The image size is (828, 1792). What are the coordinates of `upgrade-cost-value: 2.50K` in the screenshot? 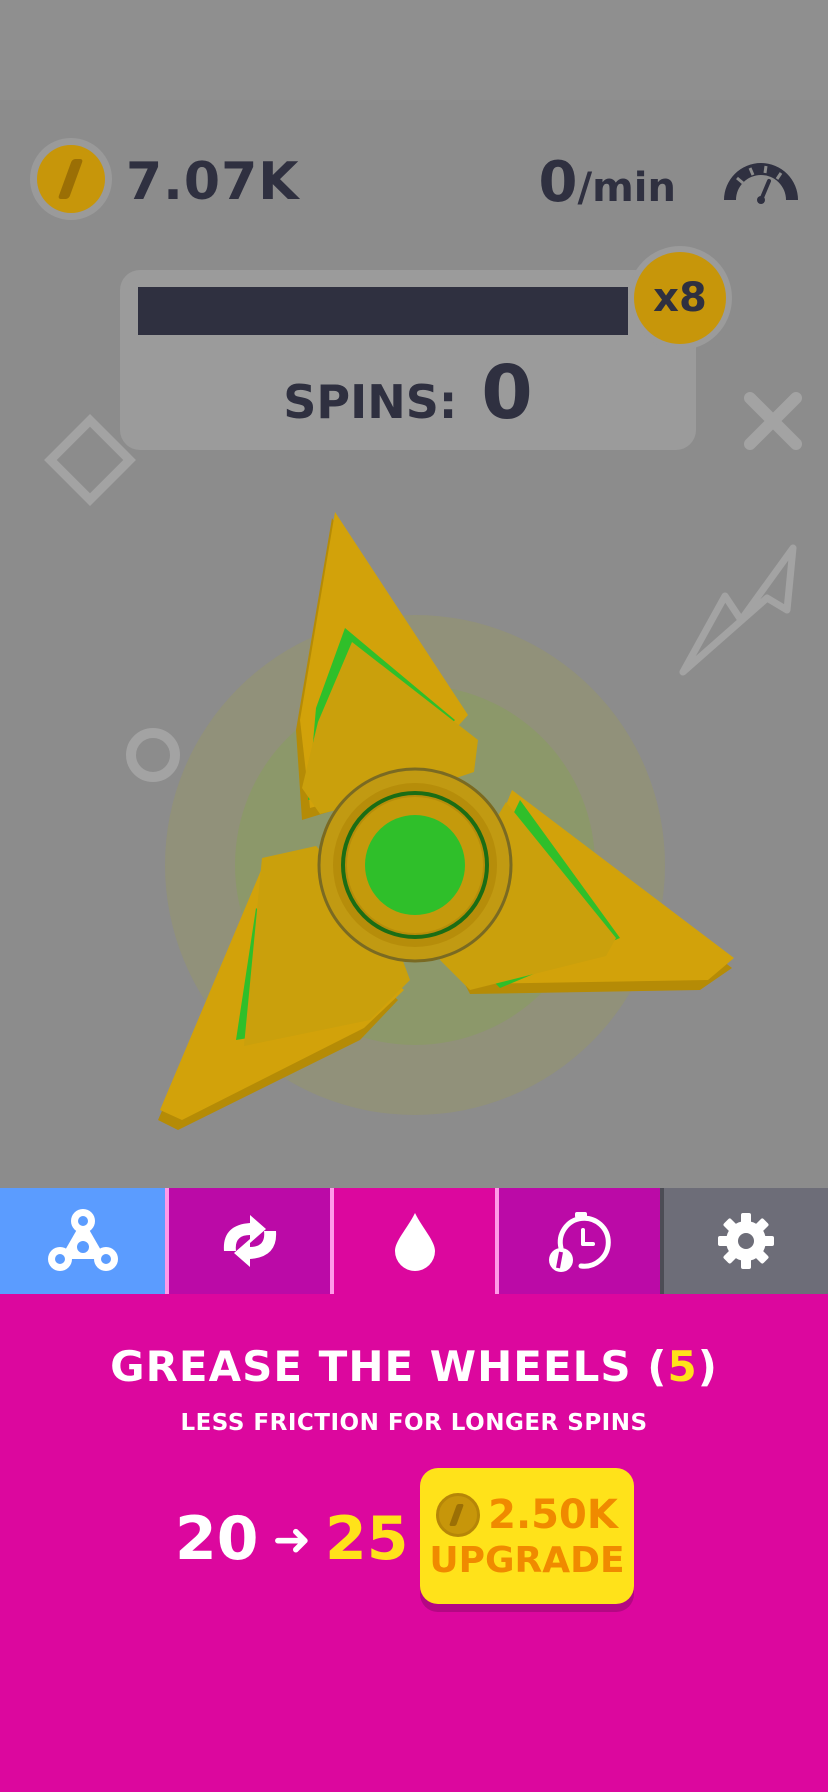 It's located at (553, 1514).